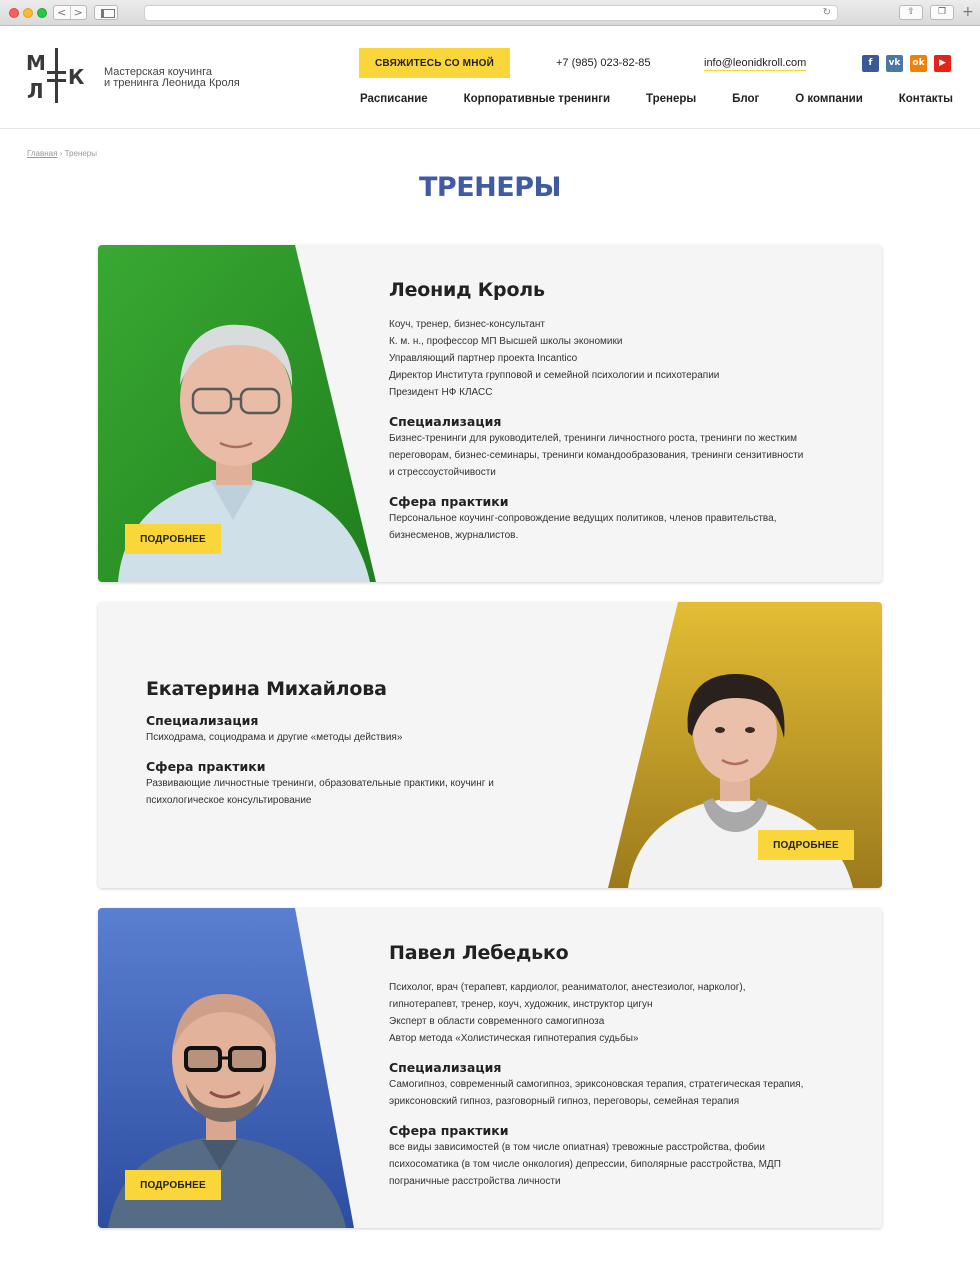 The height and width of the screenshot is (1262, 980). Describe the element at coordinates (442, 472) in the screenshot. I see `specialization-text: и стрессоустойчивости` at that location.